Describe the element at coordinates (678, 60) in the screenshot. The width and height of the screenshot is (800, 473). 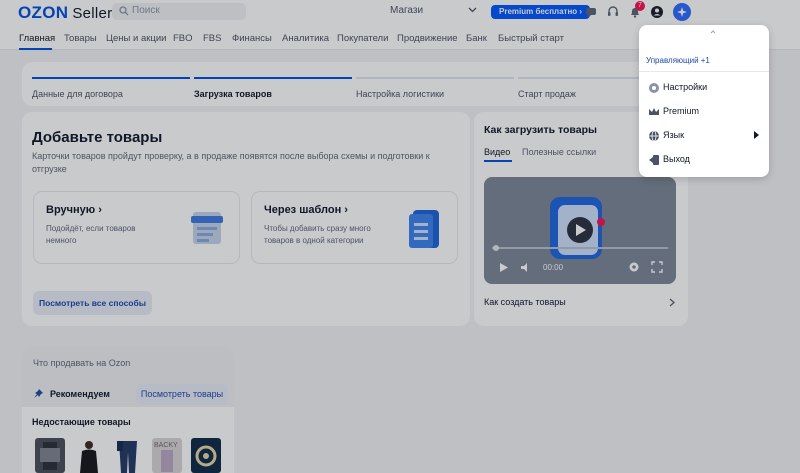
I see `manager-label: Управляющий +1` at that location.